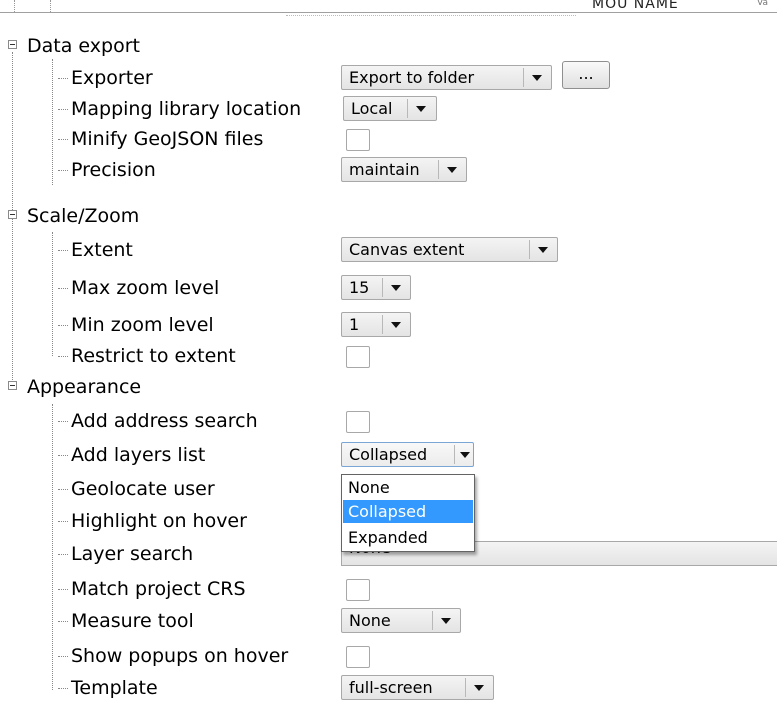 Image resolution: width=777 pixels, height=704 pixels. What do you see at coordinates (359, 287) in the screenshot?
I see `combo-value: 15` at bounding box center [359, 287].